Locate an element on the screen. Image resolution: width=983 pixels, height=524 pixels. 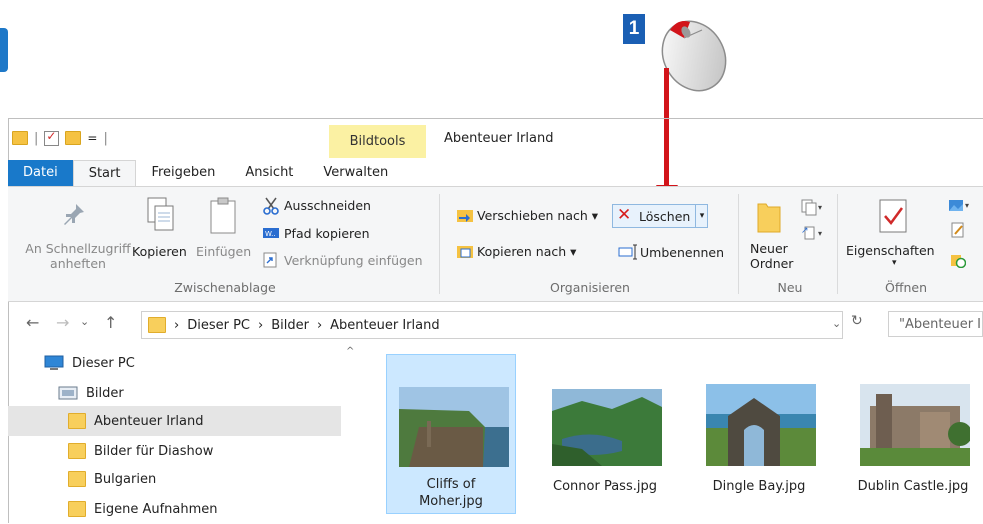
pictures-library-icon is located at coordinates (68, 393).